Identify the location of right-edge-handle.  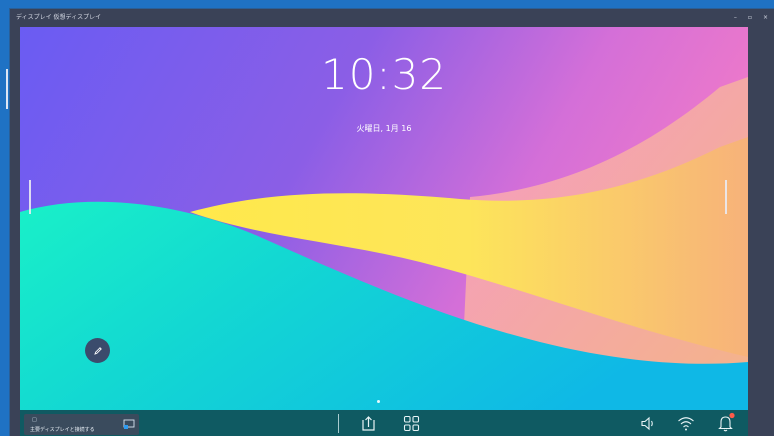
(726, 197).